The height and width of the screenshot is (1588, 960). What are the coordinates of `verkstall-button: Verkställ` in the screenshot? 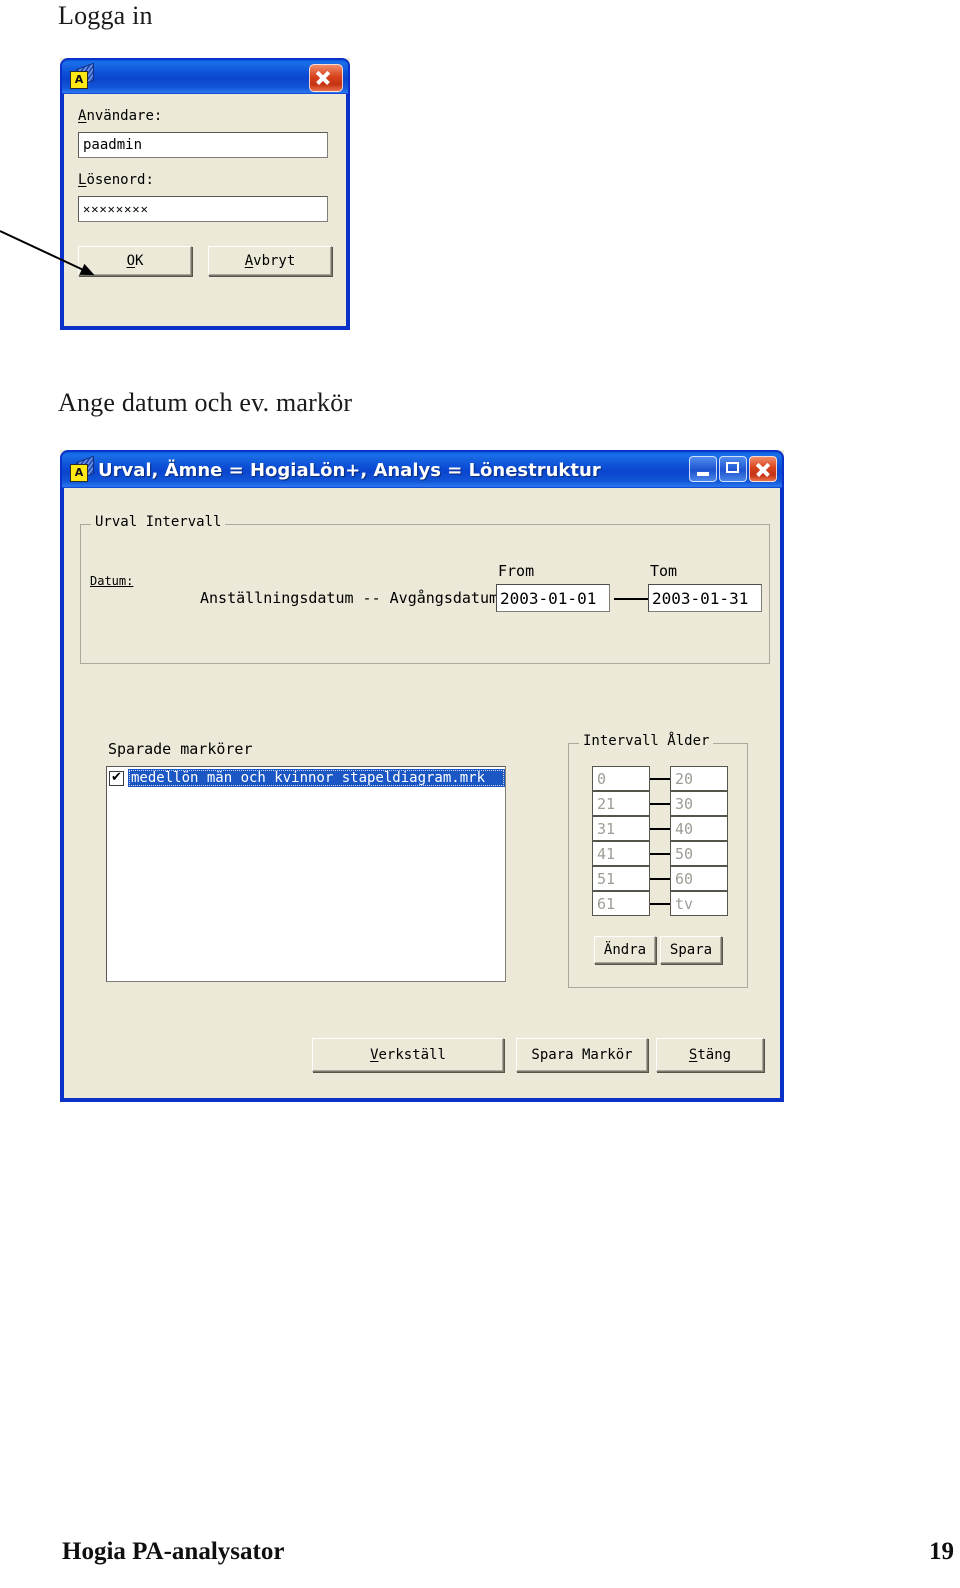 It's located at (408, 1055).